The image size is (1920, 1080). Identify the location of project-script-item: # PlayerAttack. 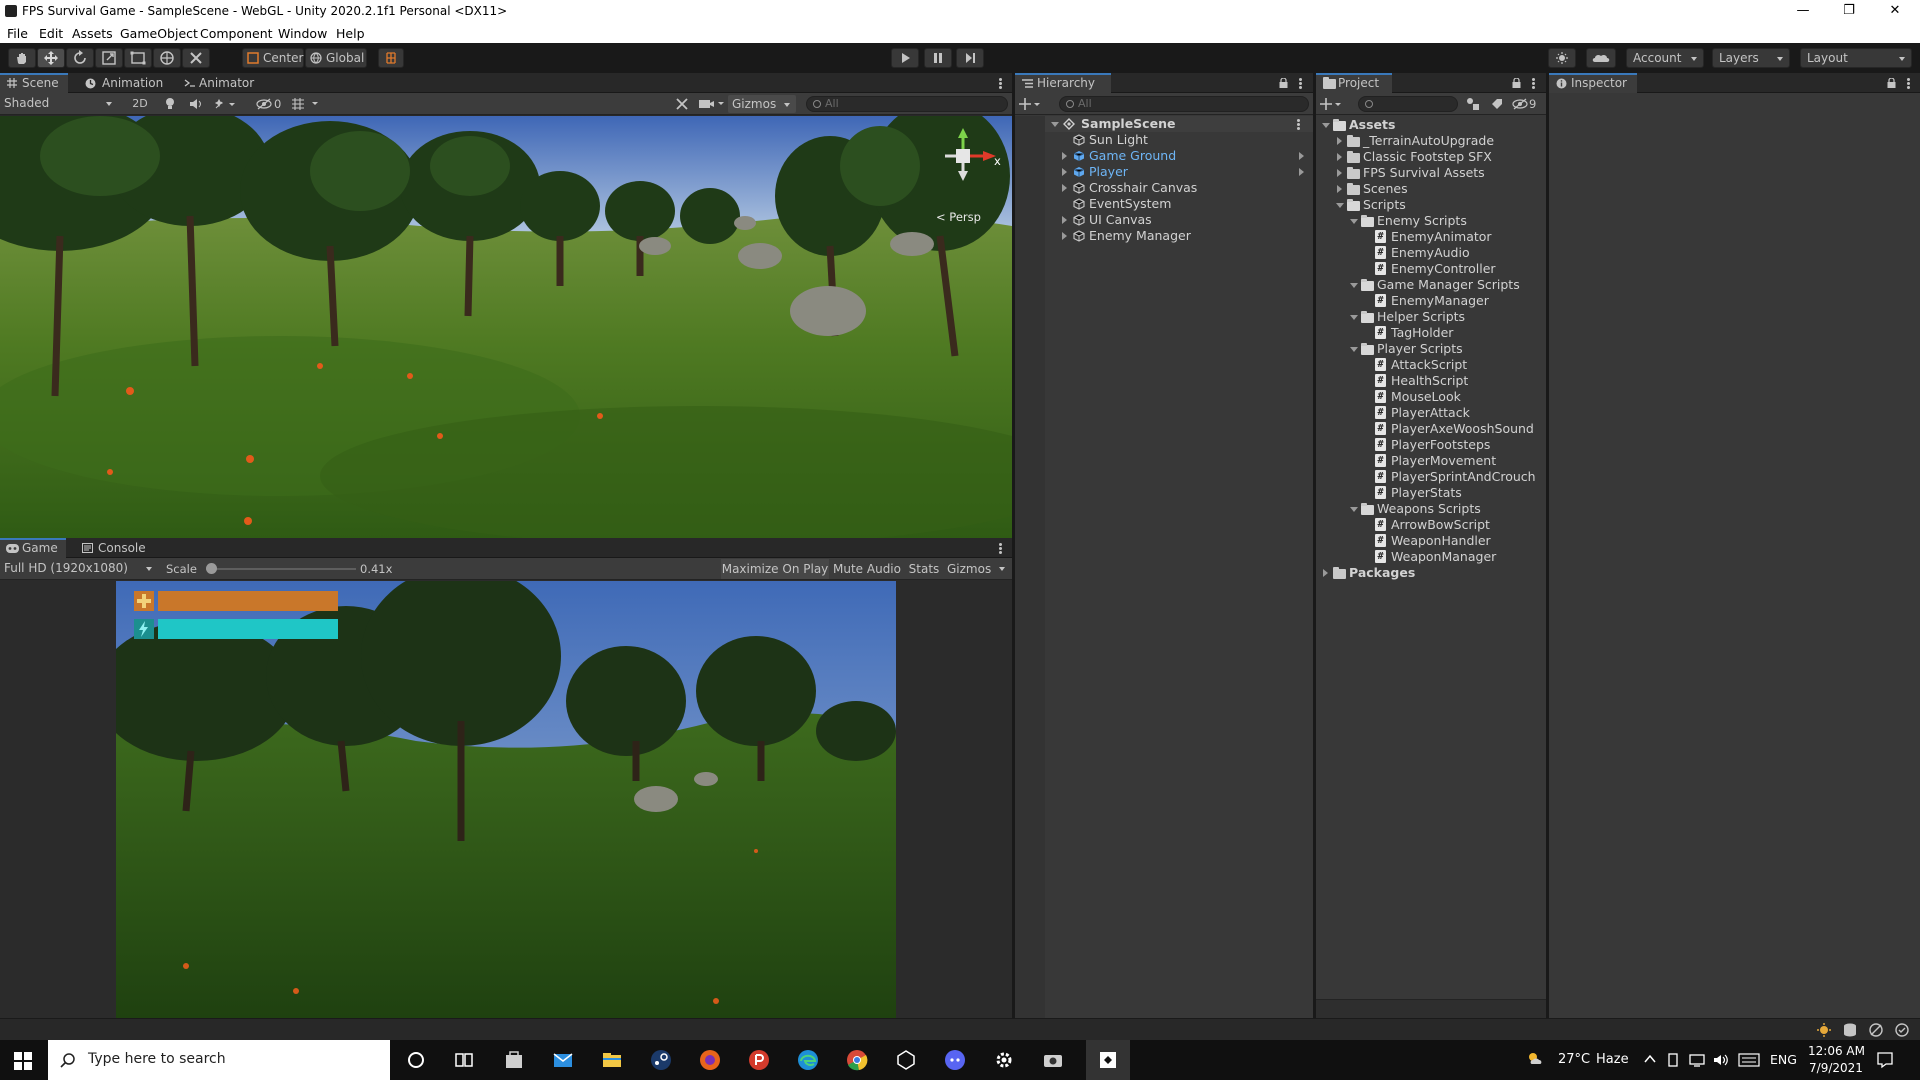
(1431, 413).